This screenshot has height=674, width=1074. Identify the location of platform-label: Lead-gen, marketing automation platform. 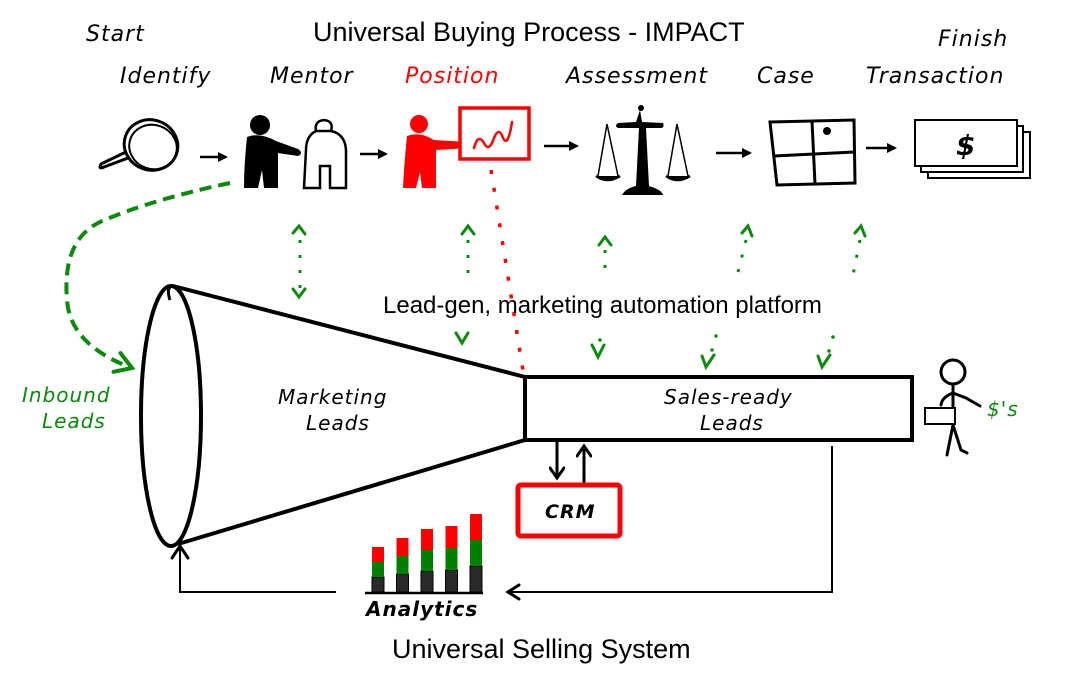
(602, 305).